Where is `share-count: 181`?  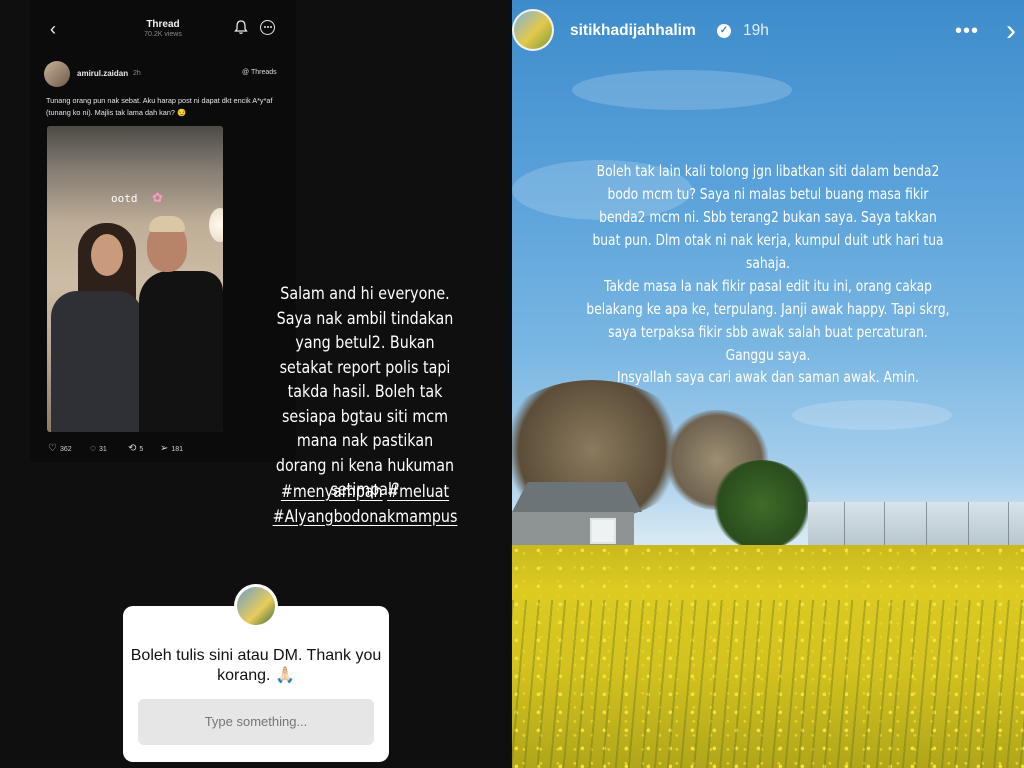 share-count: 181 is located at coordinates (177, 449).